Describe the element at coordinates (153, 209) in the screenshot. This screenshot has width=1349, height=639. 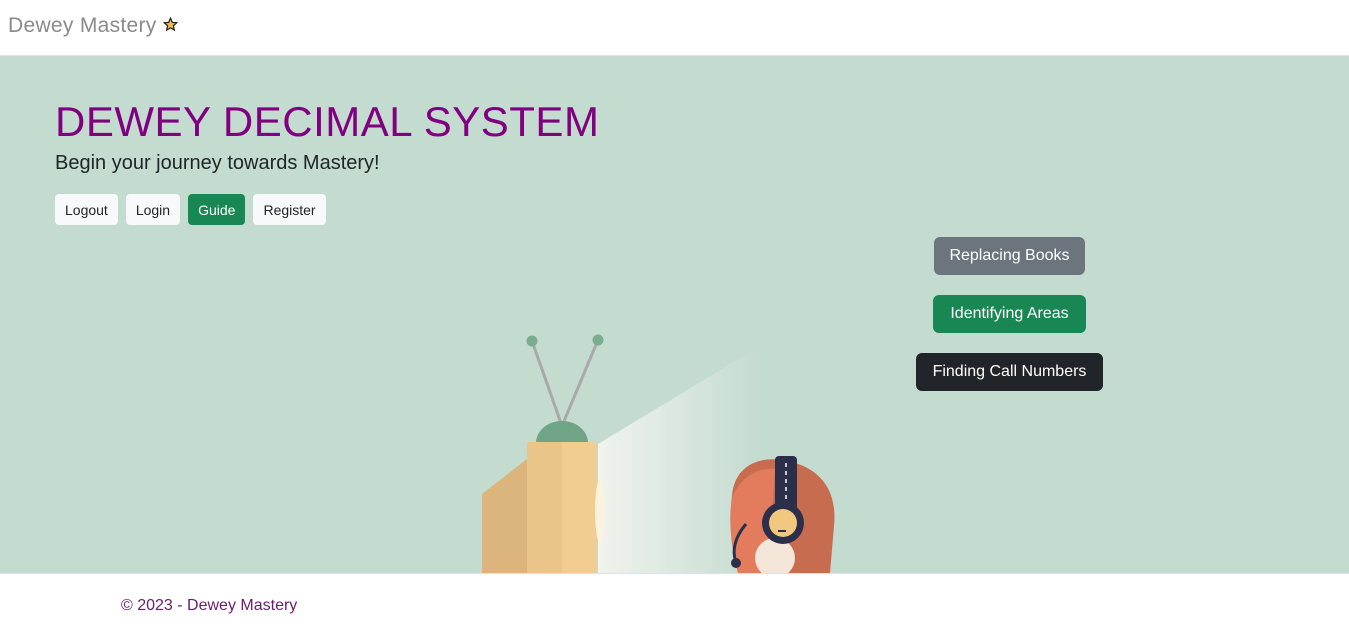
I see `login-button: Login` at that location.